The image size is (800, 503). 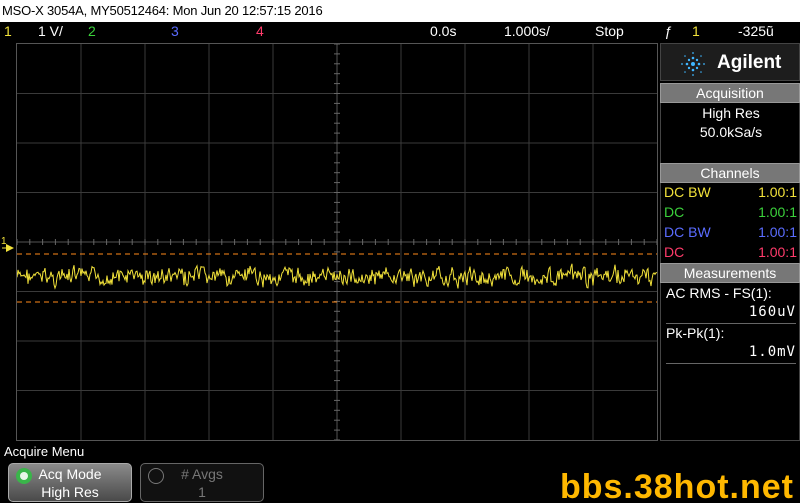 I want to click on trigger-source: 1, so click(x=696, y=31).